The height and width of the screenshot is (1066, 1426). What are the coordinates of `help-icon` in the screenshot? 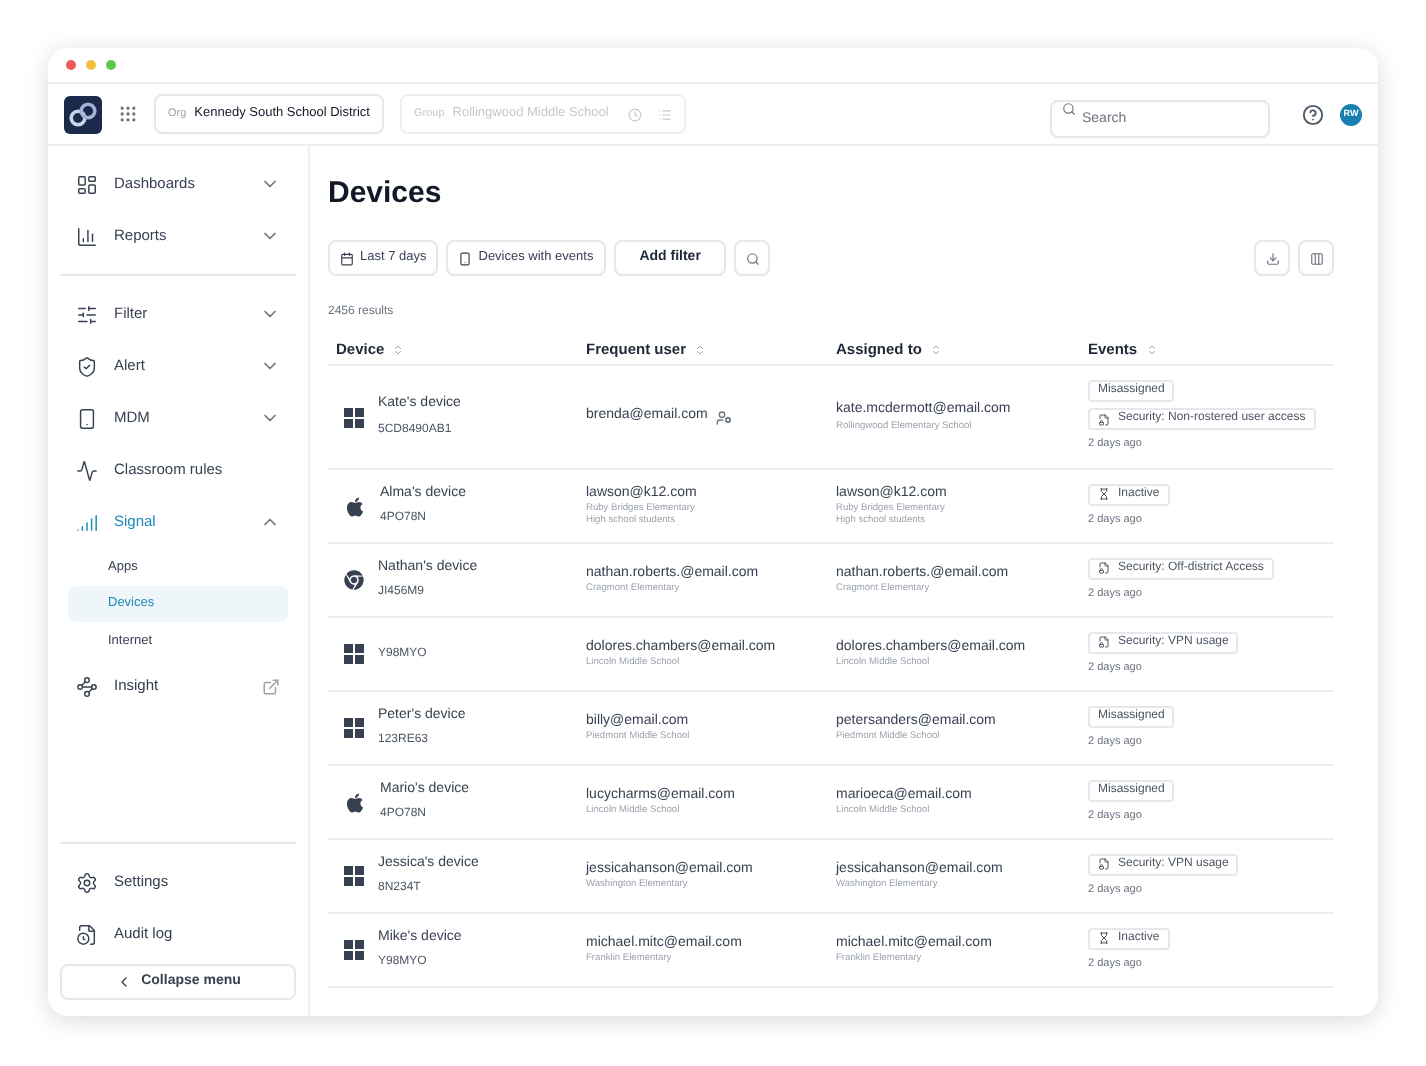 It's located at (1313, 114).